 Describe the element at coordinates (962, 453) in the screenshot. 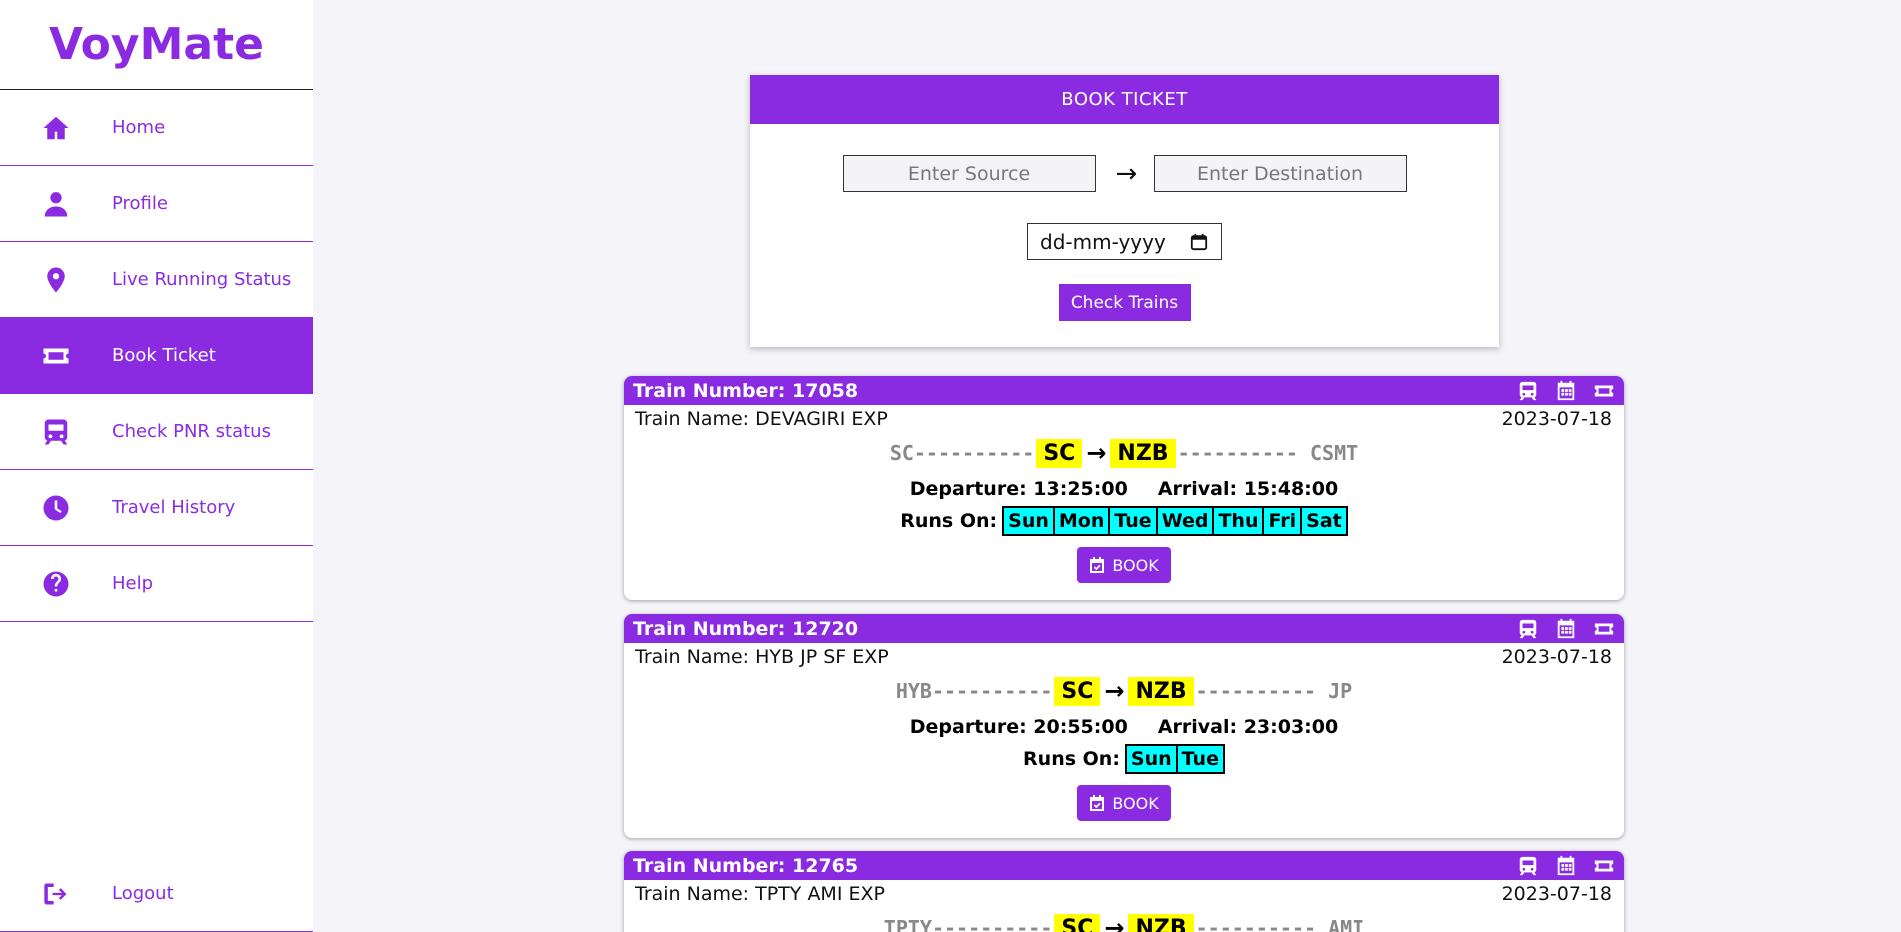

I see `origin-station: SC----------` at that location.